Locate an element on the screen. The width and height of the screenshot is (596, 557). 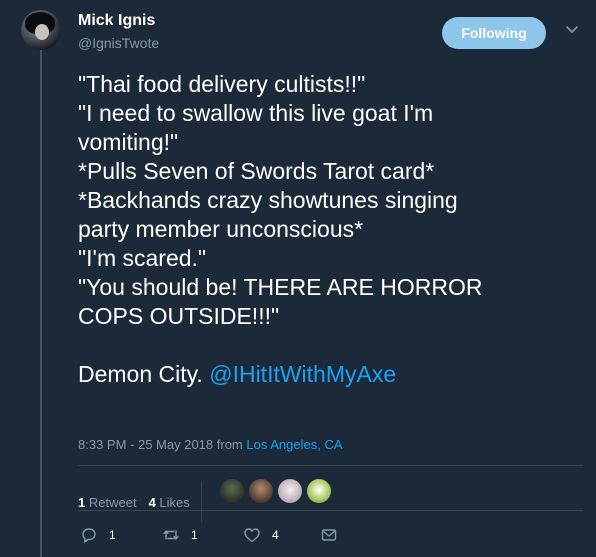
reply-icon is located at coordinates (89, 535).